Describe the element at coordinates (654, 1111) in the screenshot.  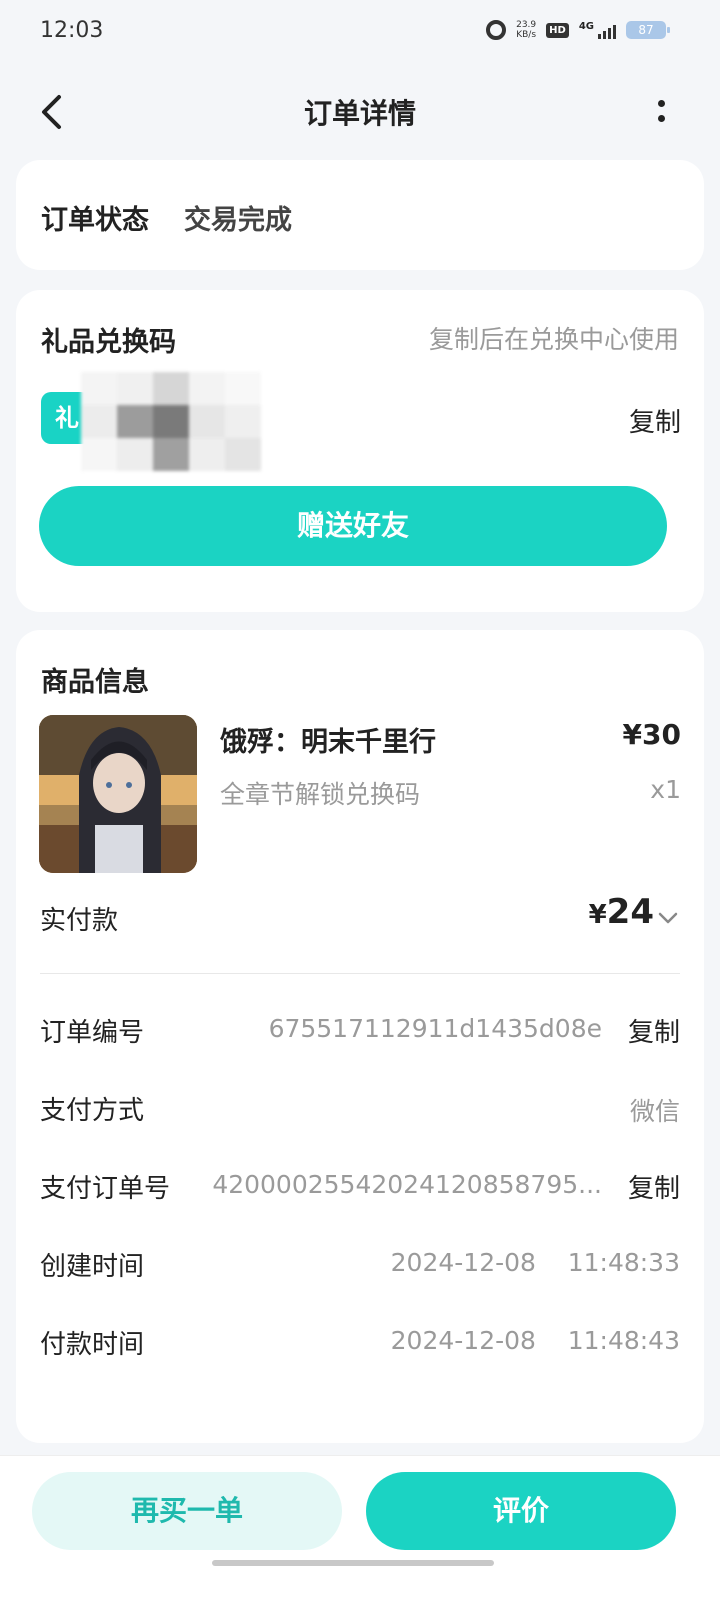
I see `payment-method-value: 微信` at that location.